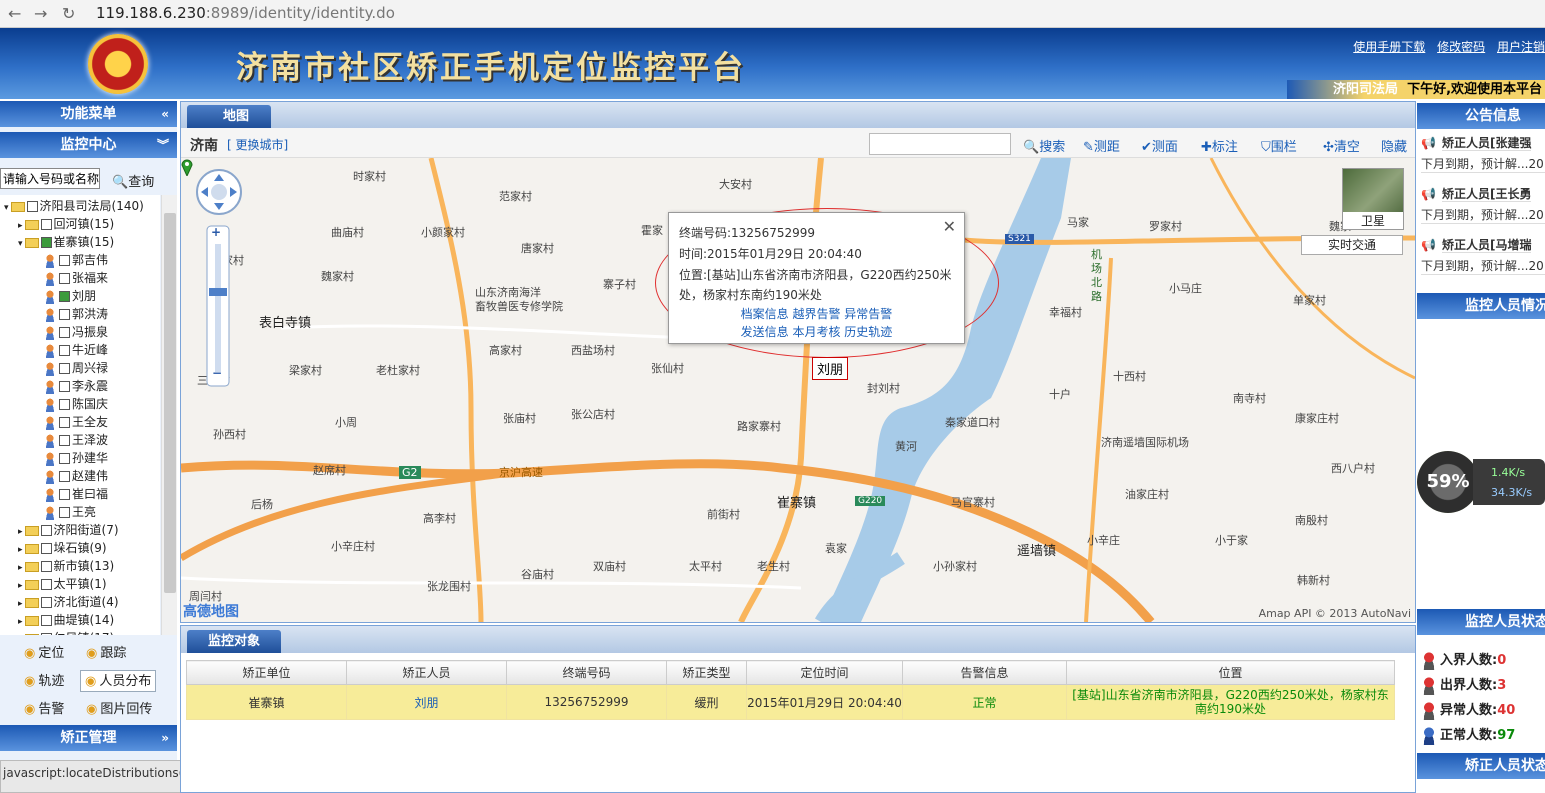 The width and height of the screenshot is (1545, 793). What do you see at coordinates (76, 422) in the screenshot?
I see `tree-person: 王全友` at bounding box center [76, 422].